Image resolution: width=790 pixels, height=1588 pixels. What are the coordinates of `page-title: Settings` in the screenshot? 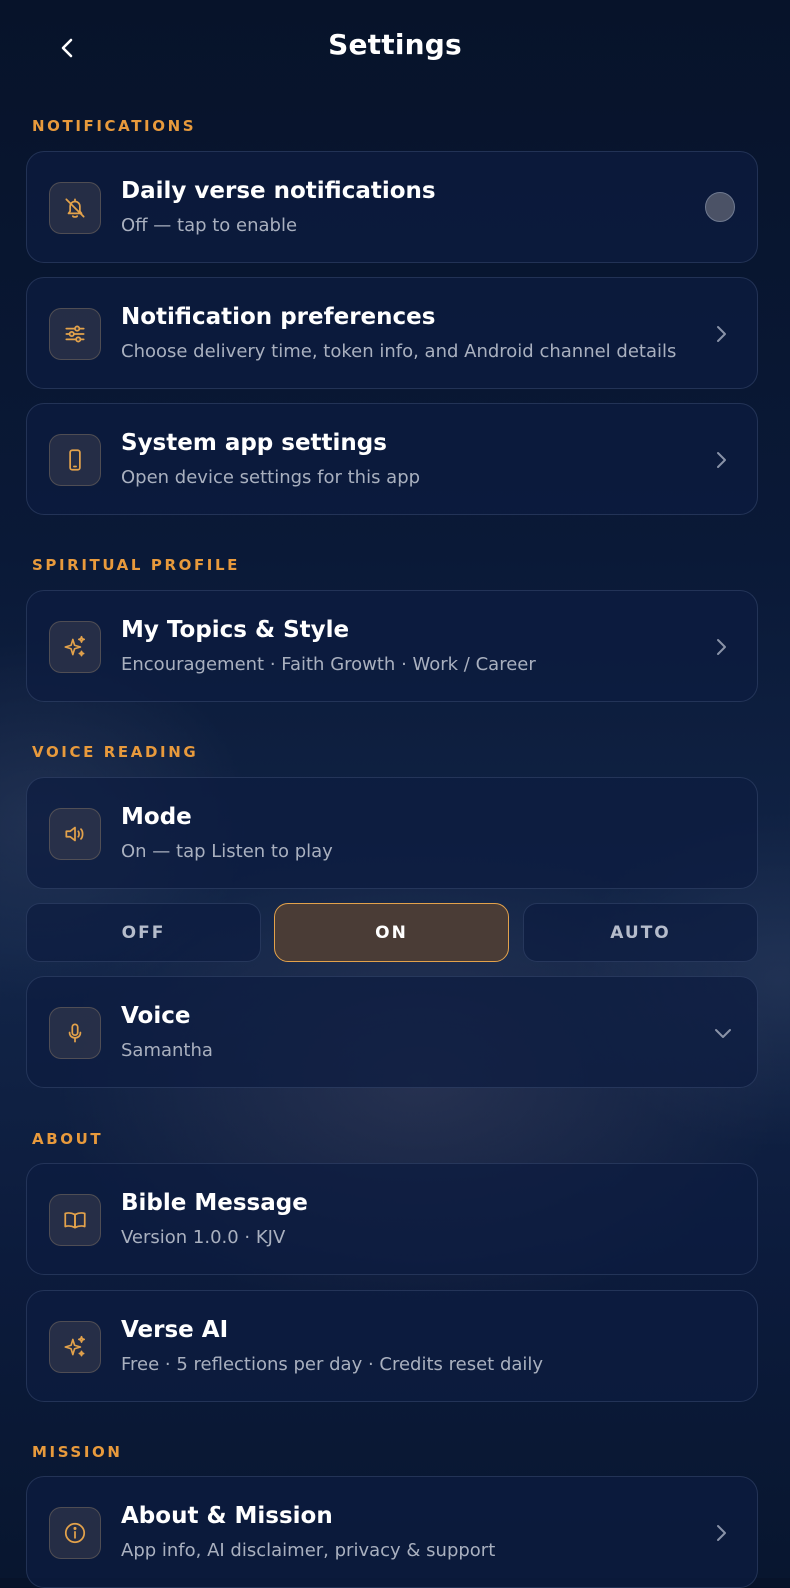 It's located at (395, 44).